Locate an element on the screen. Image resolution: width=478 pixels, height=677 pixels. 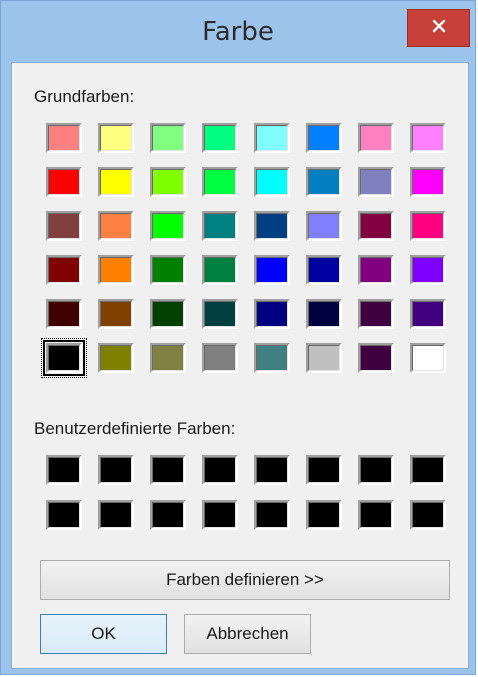
custom-colors-label: Benutzerdefinierte Farben: is located at coordinates (135, 428).